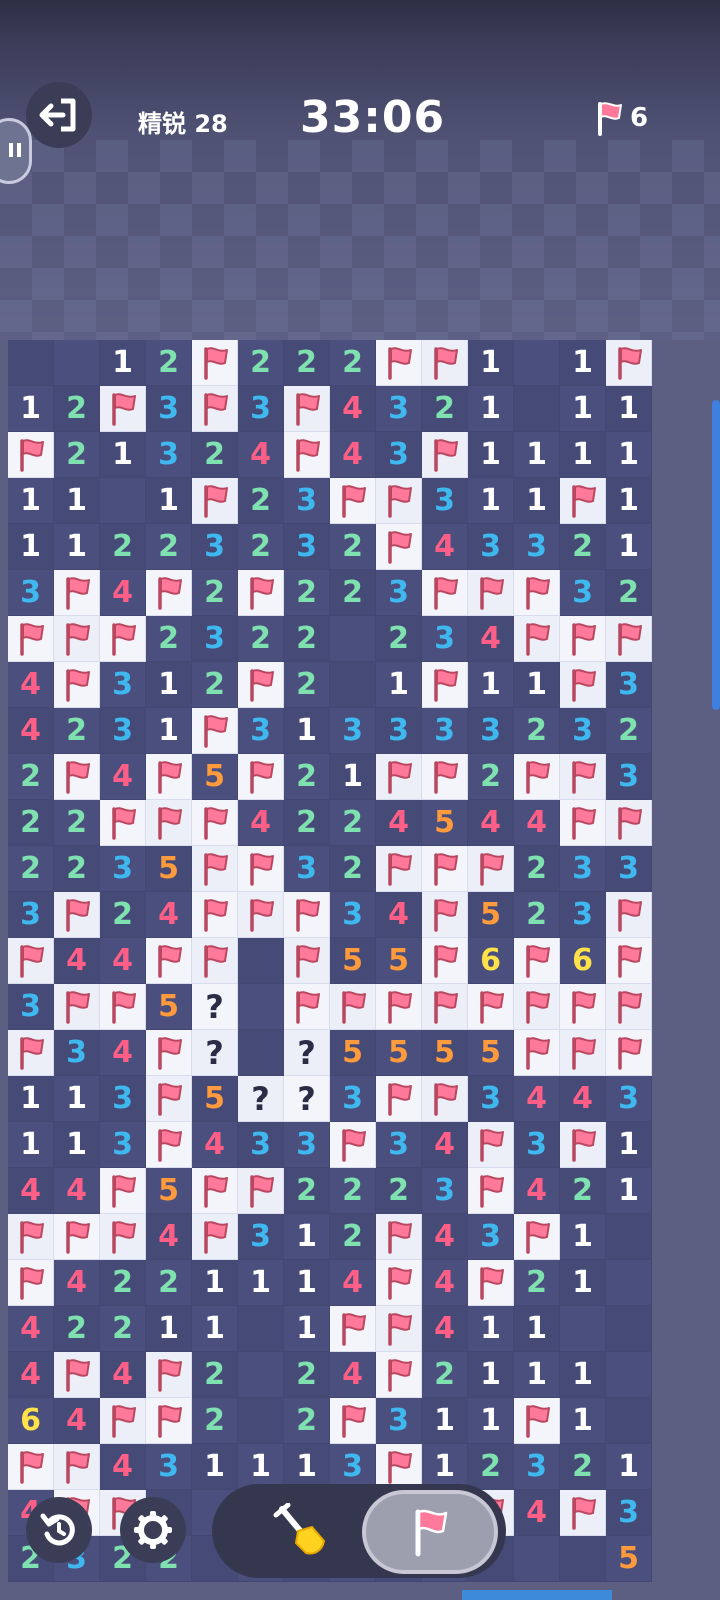  Describe the element at coordinates (16, 151) in the screenshot. I see `pause-icon` at that location.